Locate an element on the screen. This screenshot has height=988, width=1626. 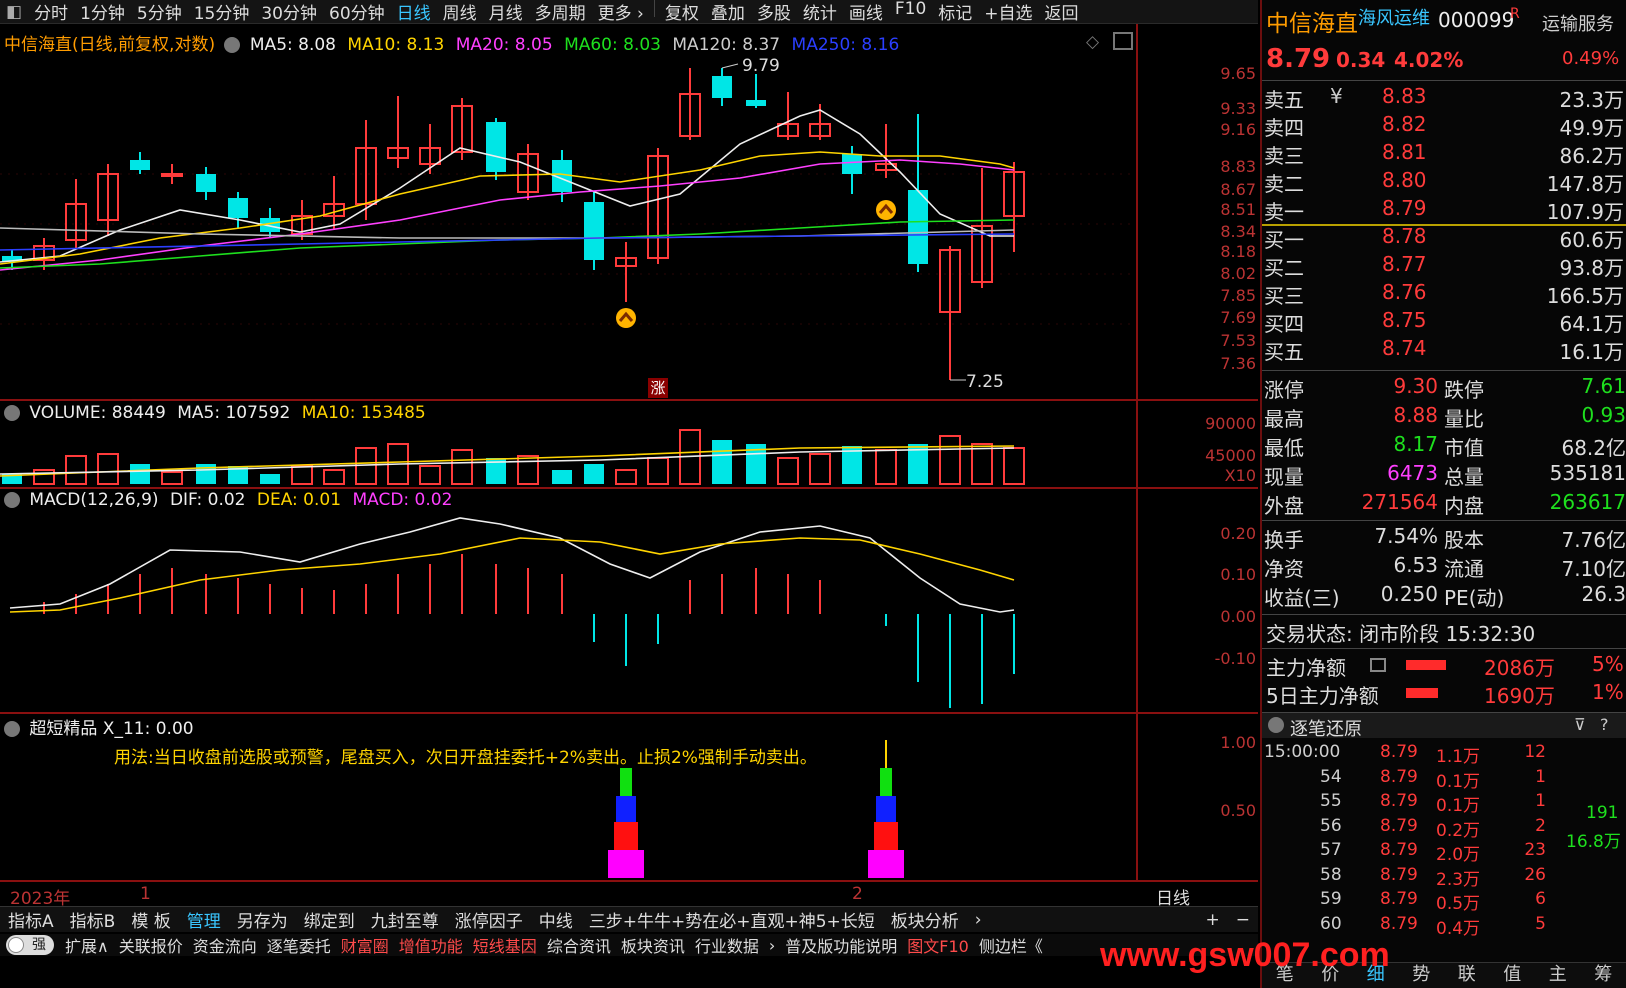
function-tab: 增值功能 is located at coordinates (431, 945).